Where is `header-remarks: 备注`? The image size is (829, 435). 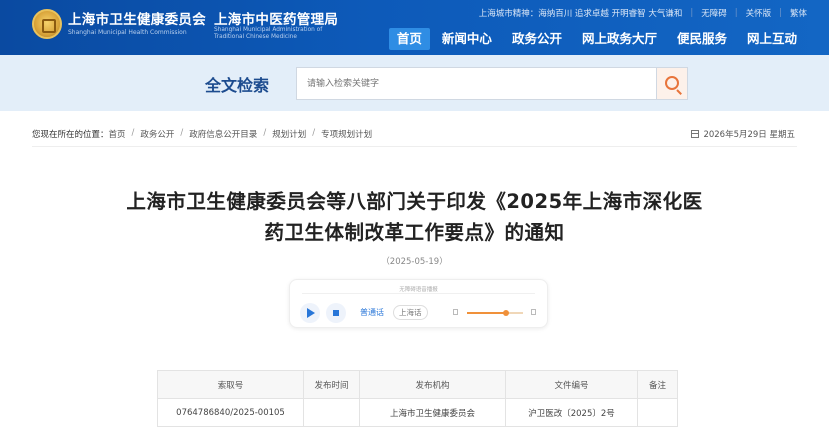
header-remarks: 备注 is located at coordinates (657, 384).